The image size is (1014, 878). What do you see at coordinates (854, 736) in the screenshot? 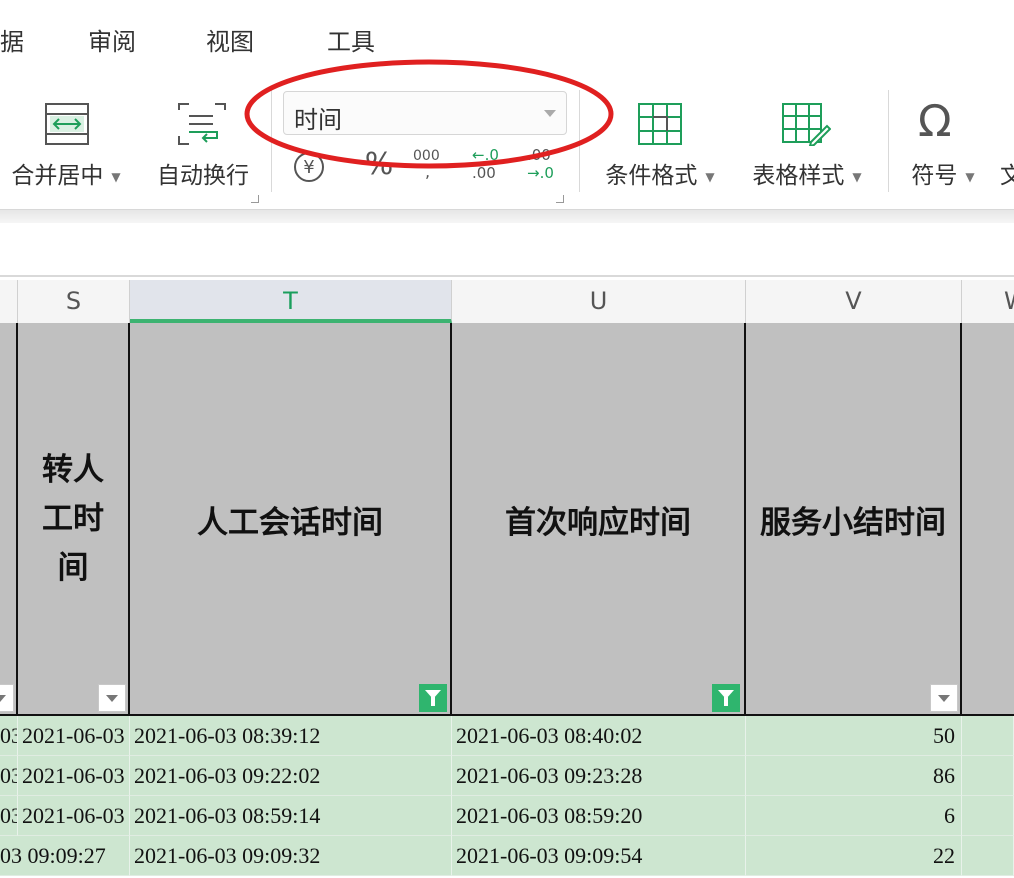
I see `cell-v: 50` at bounding box center [854, 736].